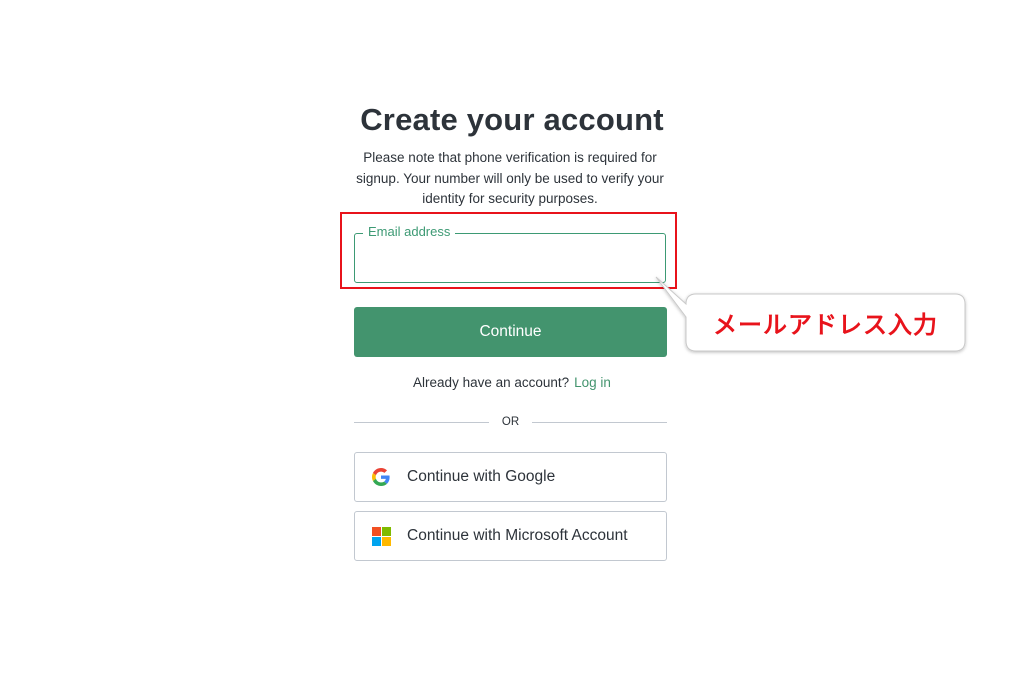  I want to click on continue-with-google-button: Continue with Google, so click(510, 477).